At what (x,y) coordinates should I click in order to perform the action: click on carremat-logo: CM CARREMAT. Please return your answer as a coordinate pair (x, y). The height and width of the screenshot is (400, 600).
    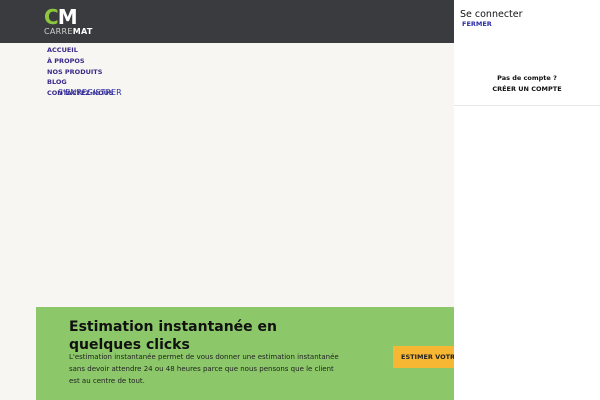
    Looking at the image, I should click on (71, 22).